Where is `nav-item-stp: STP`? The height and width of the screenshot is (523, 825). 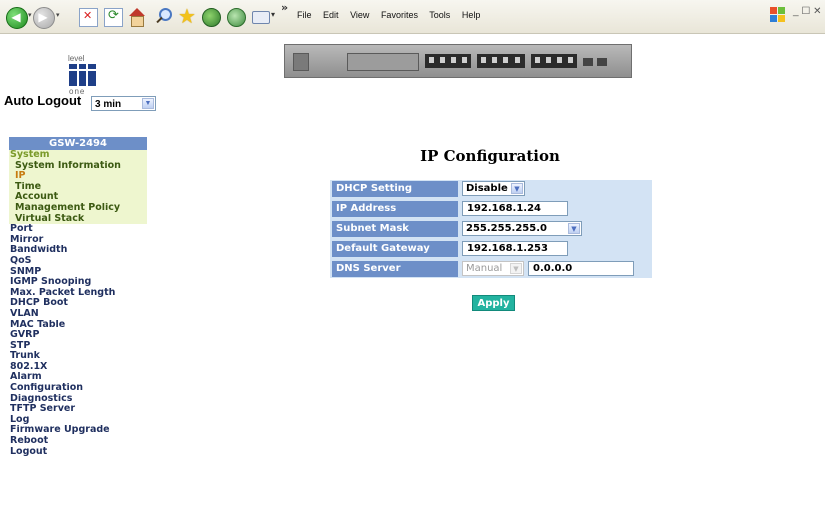
nav-item-stp: STP is located at coordinates (78, 346).